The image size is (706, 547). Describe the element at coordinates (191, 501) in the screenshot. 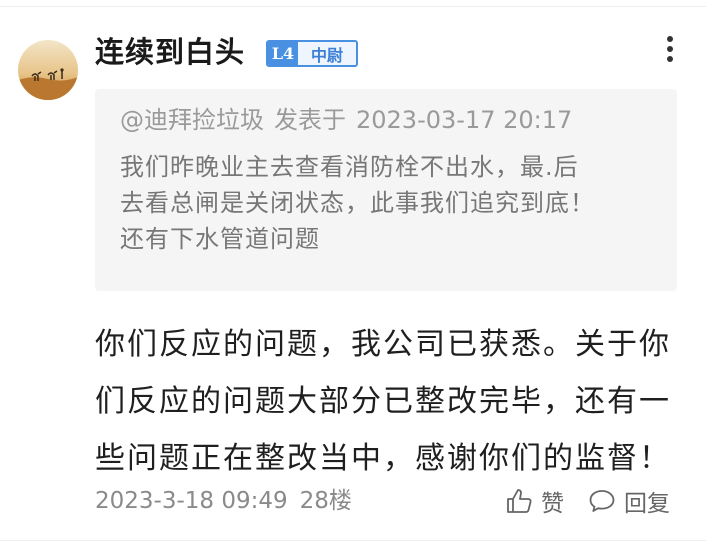

I see `post-time: 2023-3-18 09:49` at that location.